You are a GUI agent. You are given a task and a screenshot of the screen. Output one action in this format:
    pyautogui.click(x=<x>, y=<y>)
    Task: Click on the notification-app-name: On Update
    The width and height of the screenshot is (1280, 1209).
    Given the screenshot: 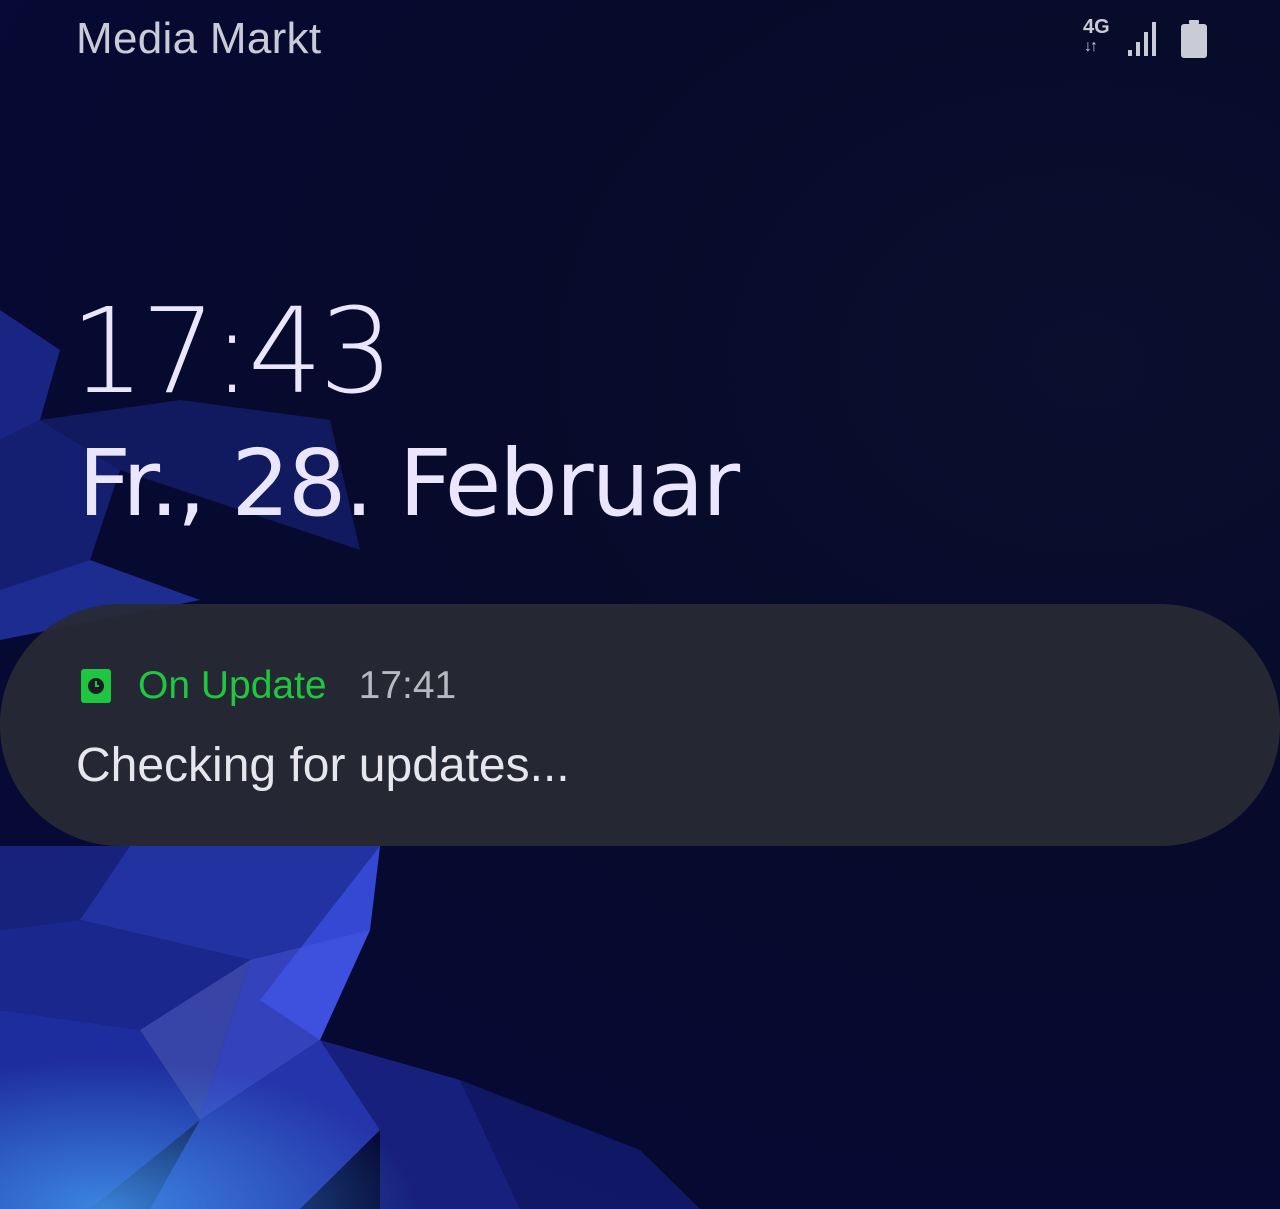 What is the action you would take?
    pyautogui.click(x=232, y=685)
    